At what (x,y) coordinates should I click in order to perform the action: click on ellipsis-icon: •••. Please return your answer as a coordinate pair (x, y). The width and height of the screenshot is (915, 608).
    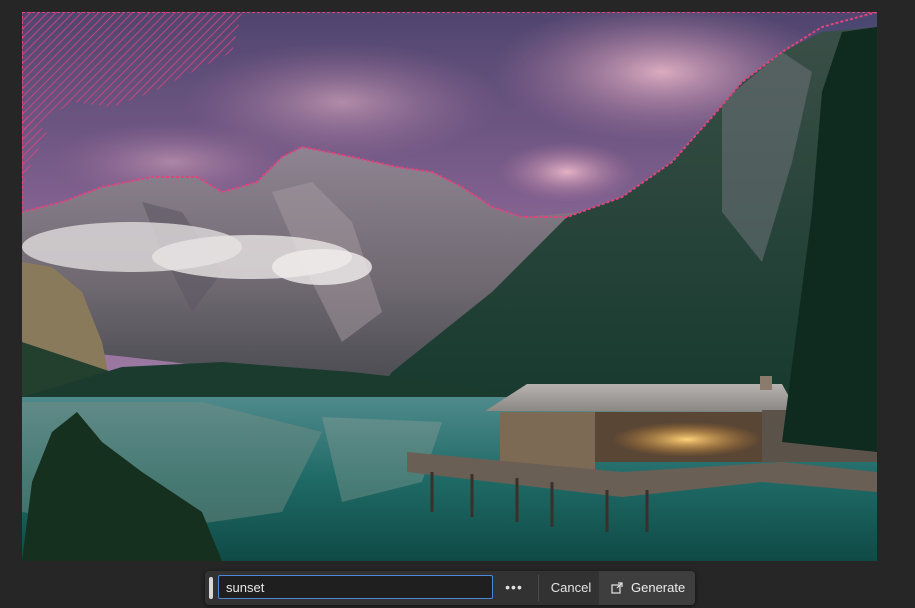
    Looking at the image, I should click on (514, 587).